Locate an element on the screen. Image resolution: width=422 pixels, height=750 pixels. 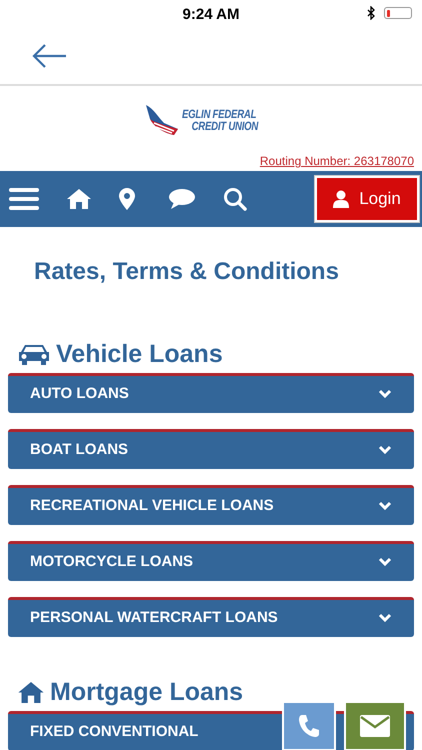
menu-icon is located at coordinates (24, 199).